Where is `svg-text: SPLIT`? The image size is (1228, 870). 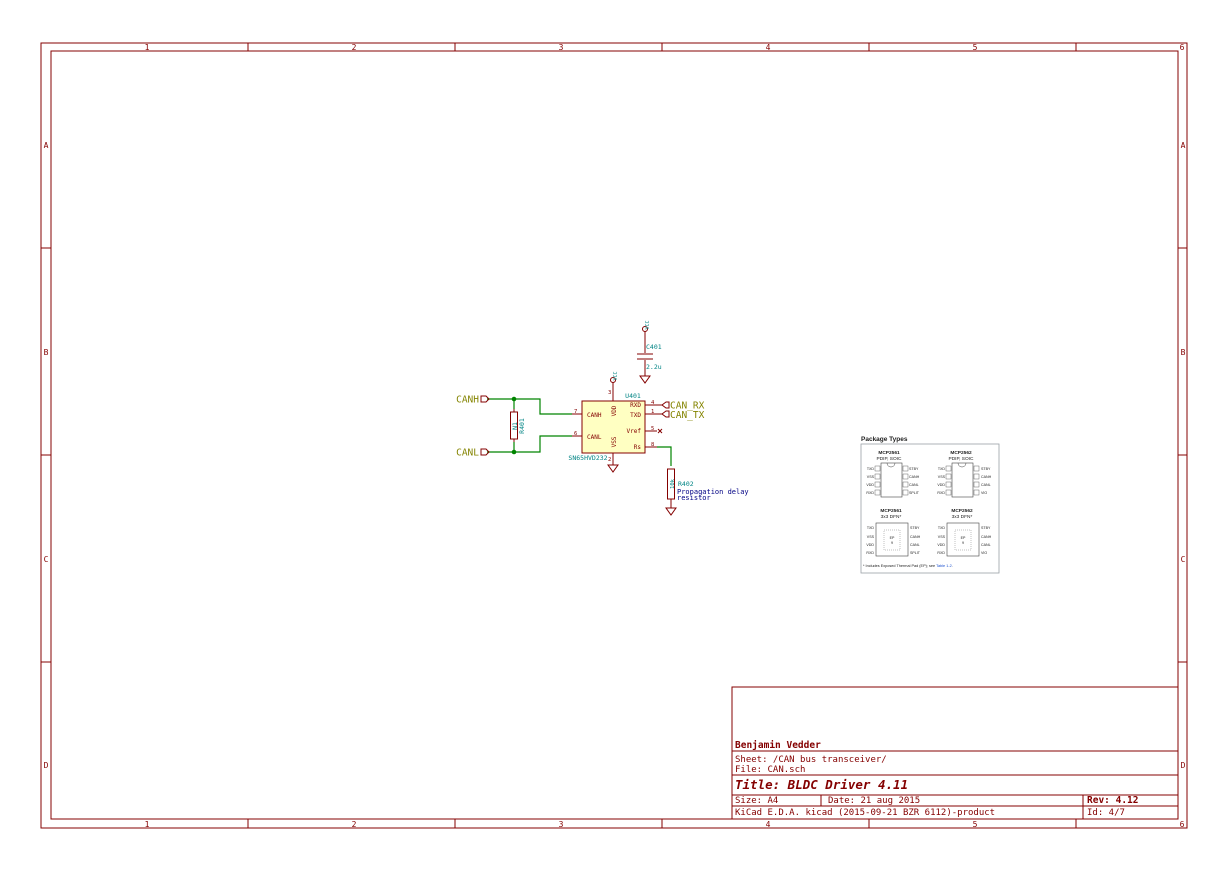
svg-text: SPLIT is located at coordinates (915, 553).